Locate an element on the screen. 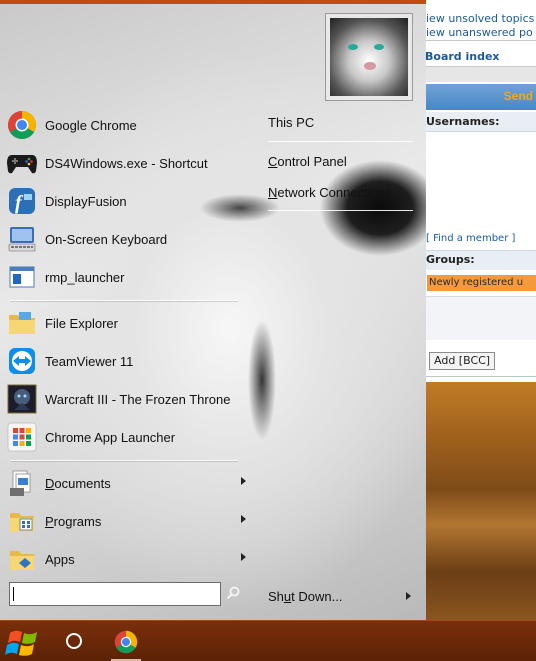 This screenshot has height=661, width=536. tiger-avatar-icon is located at coordinates (369, 57).